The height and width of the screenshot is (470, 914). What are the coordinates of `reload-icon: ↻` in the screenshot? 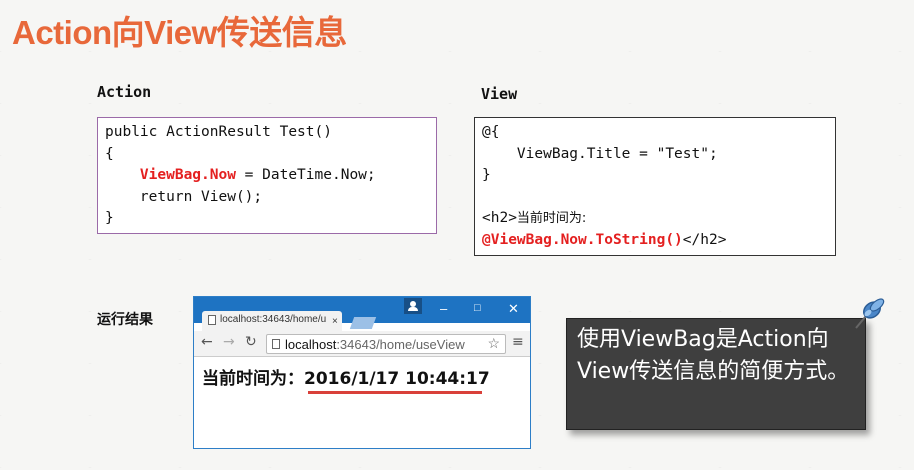 It's located at (251, 342).